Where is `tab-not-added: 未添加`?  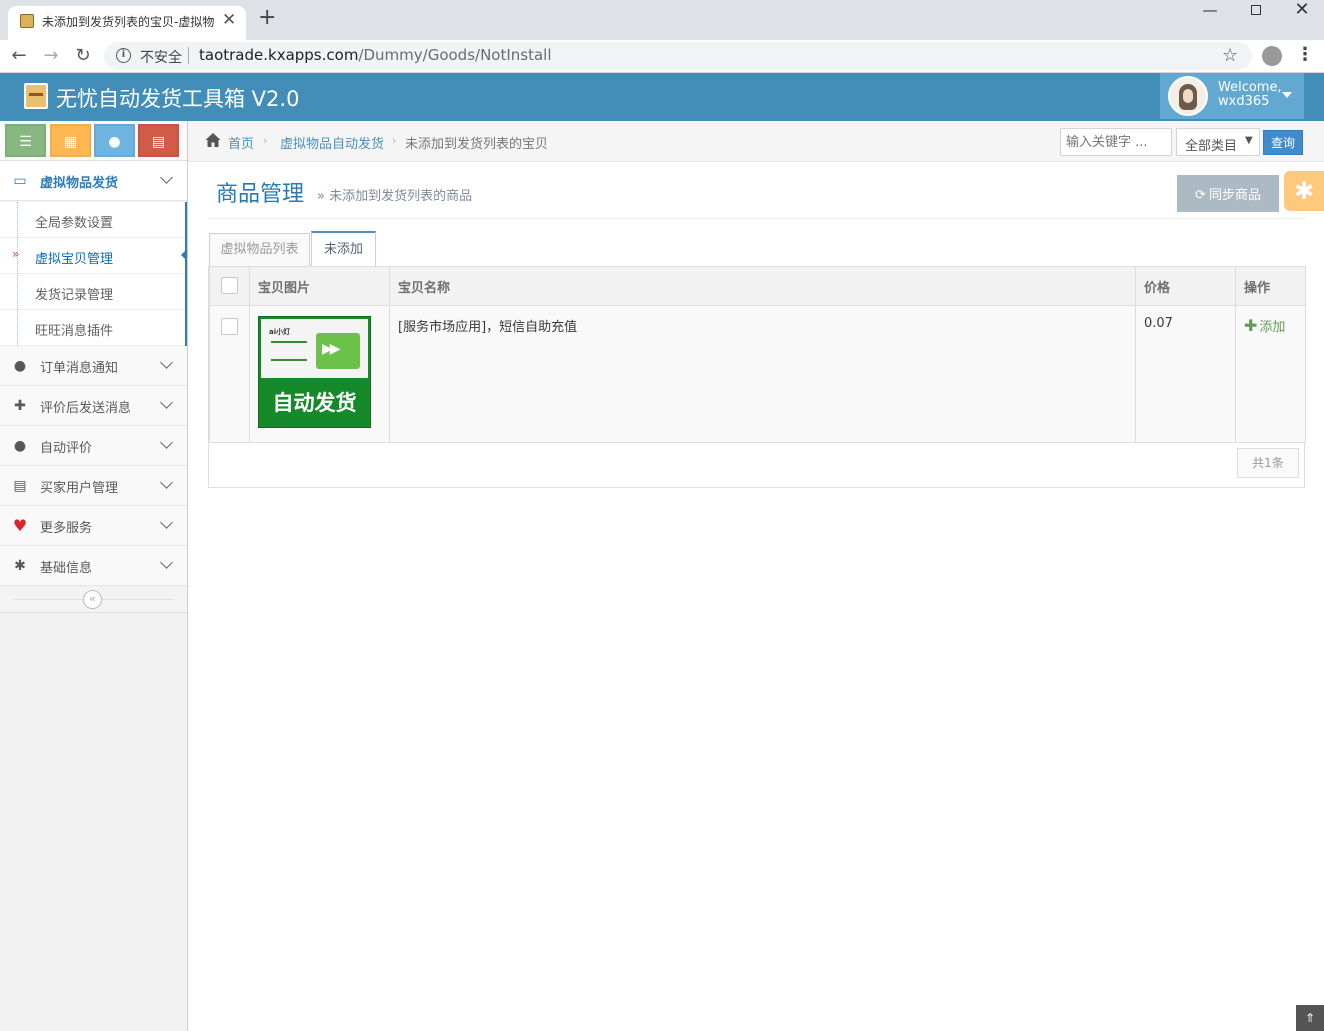
tab-not-added: 未添加 is located at coordinates (343, 249).